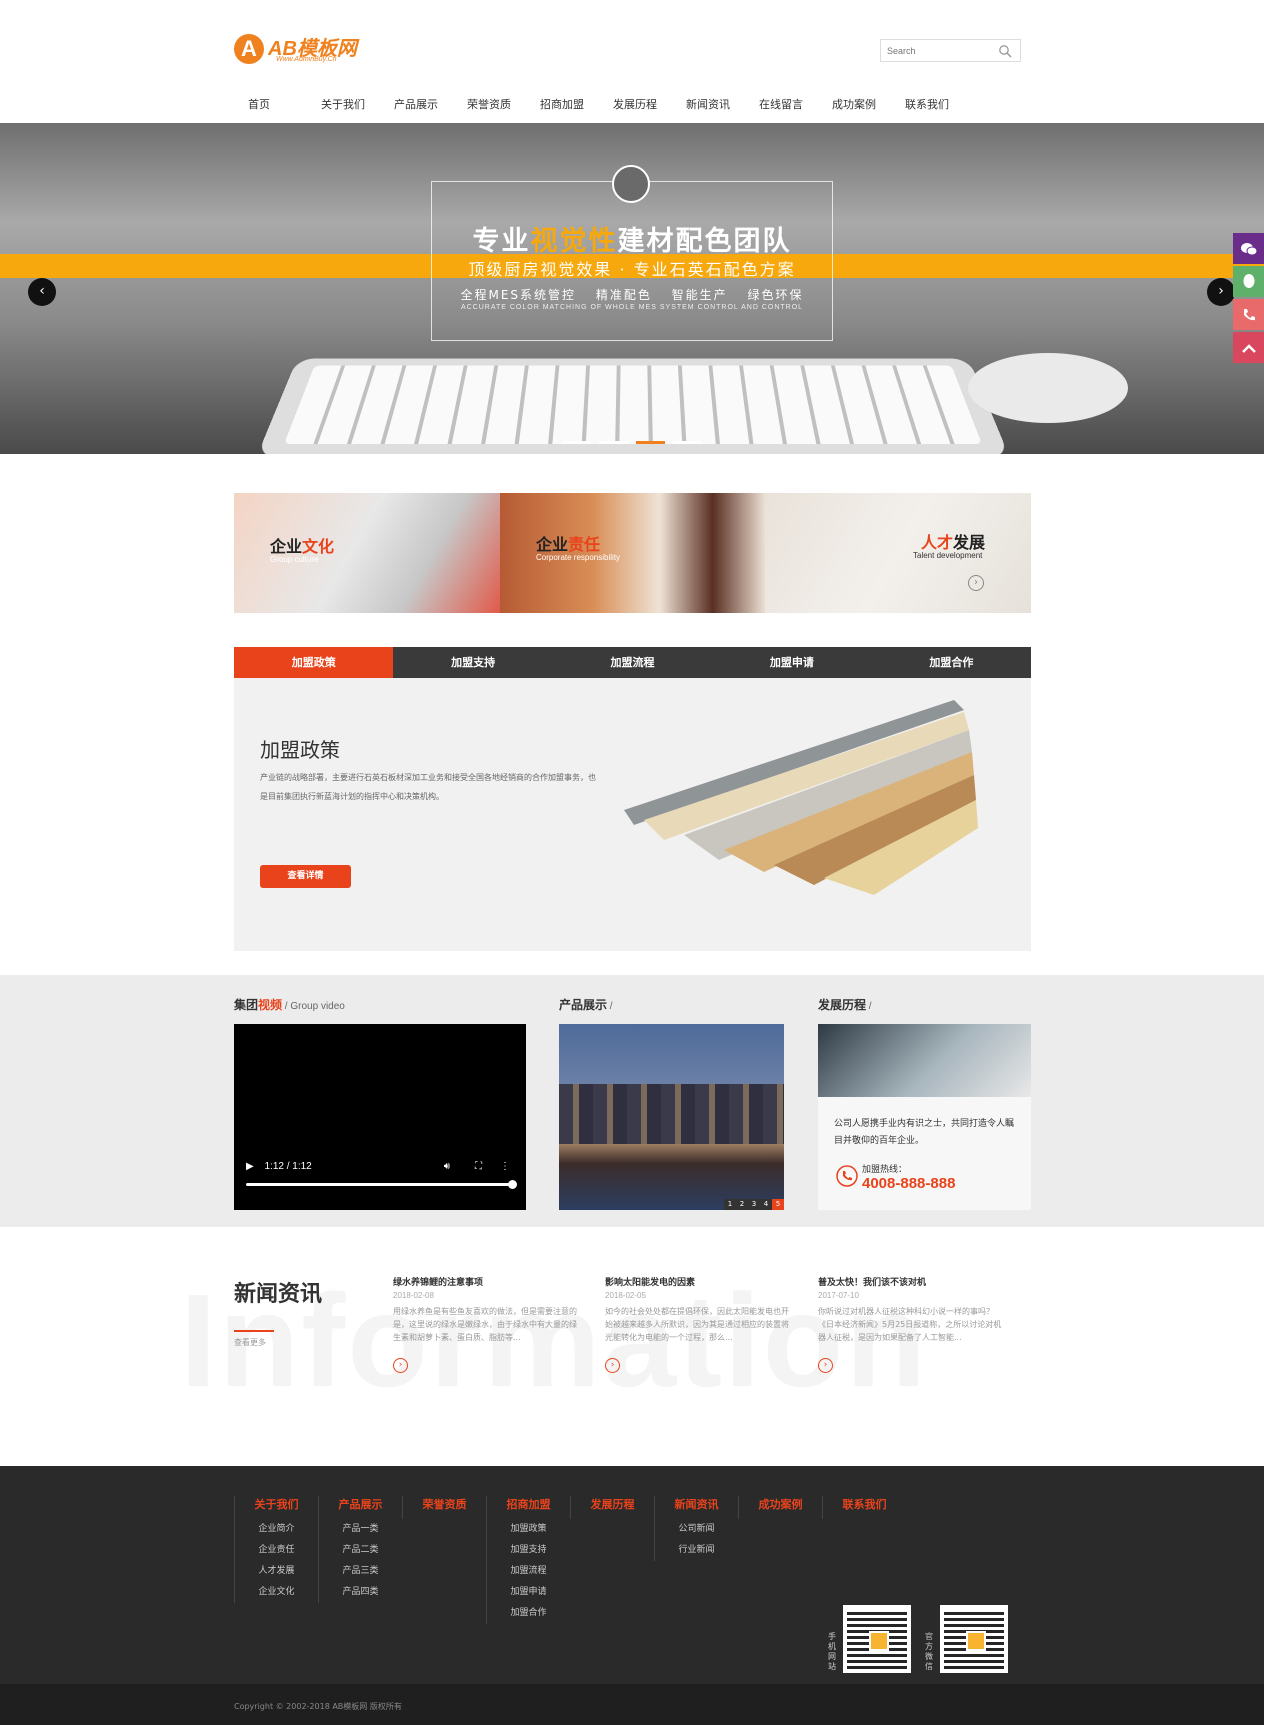 The image size is (1264, 1725). I want to click on footer-link: 产品一类, so click(360, 1529).